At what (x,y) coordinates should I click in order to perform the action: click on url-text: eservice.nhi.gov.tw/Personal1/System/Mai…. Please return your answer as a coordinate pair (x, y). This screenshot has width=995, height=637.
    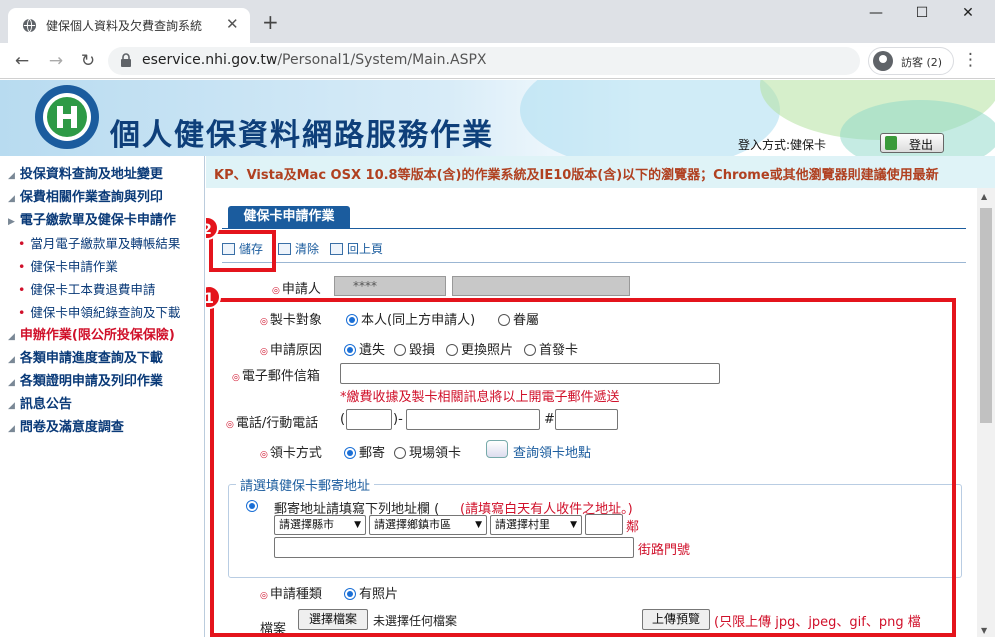
    Looking at the image, I should click on (314, 60).